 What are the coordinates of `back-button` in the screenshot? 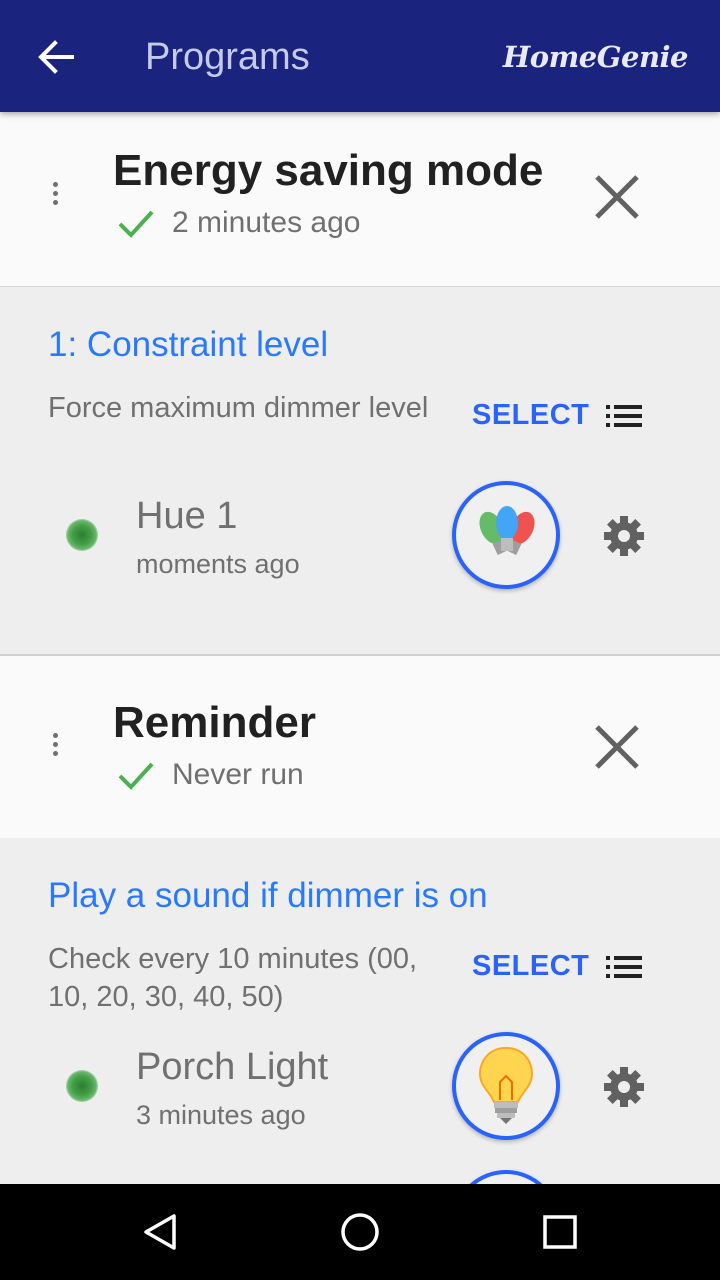 It's located at (56, 57).